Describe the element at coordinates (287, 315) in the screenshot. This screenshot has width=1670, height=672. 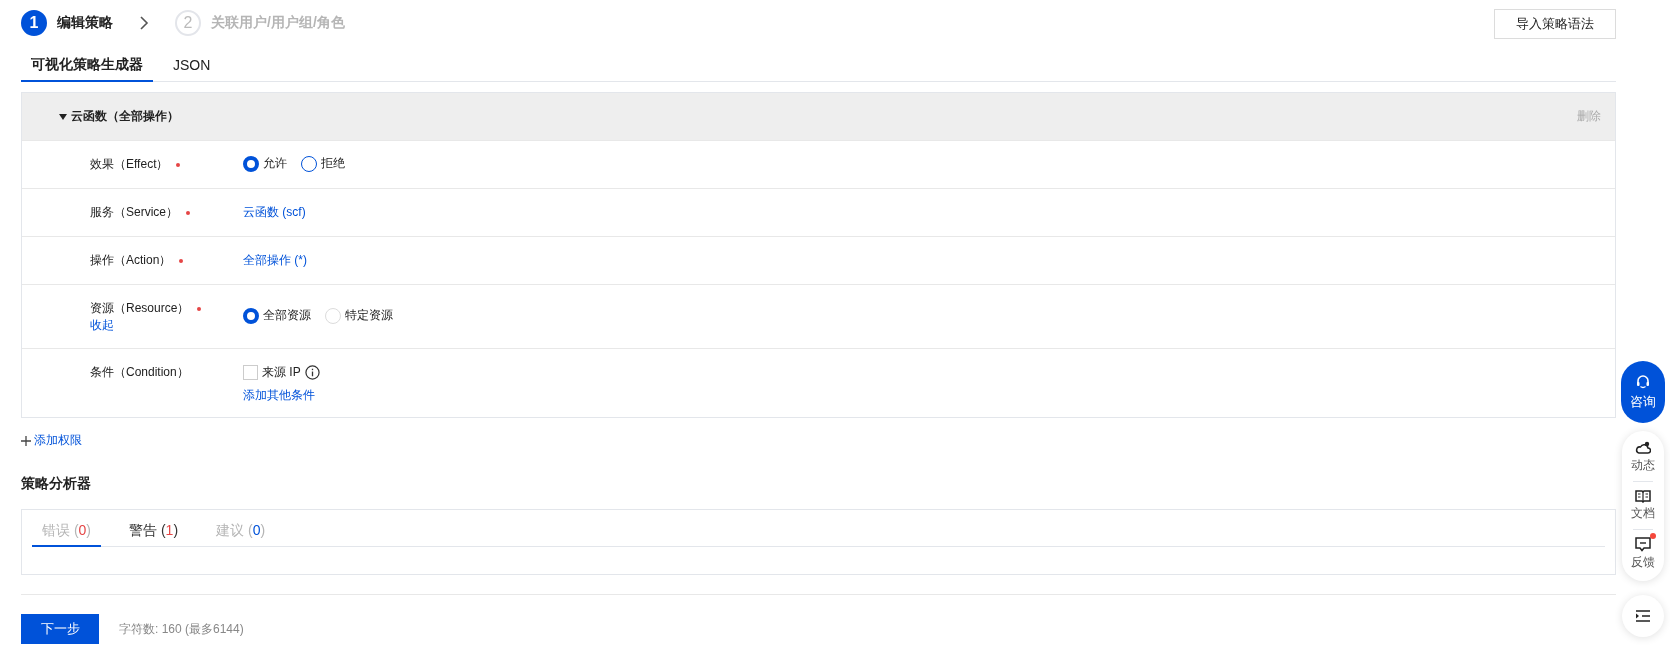
I see `radio-label: 全部资源` at that location.